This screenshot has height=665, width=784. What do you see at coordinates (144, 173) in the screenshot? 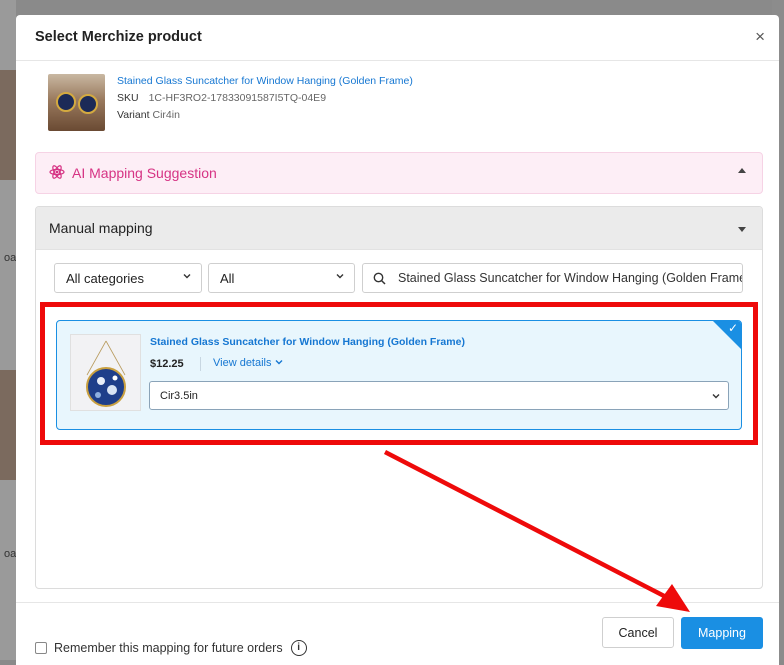
I see `ai-mapping-title: AI Mapping Suggestion` at bounding box center [144, 173].